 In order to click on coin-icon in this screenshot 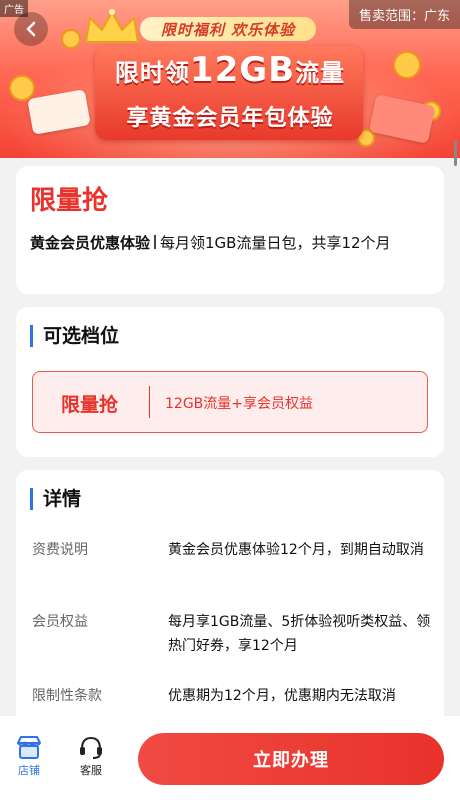, I will do `click(71, 39)`.